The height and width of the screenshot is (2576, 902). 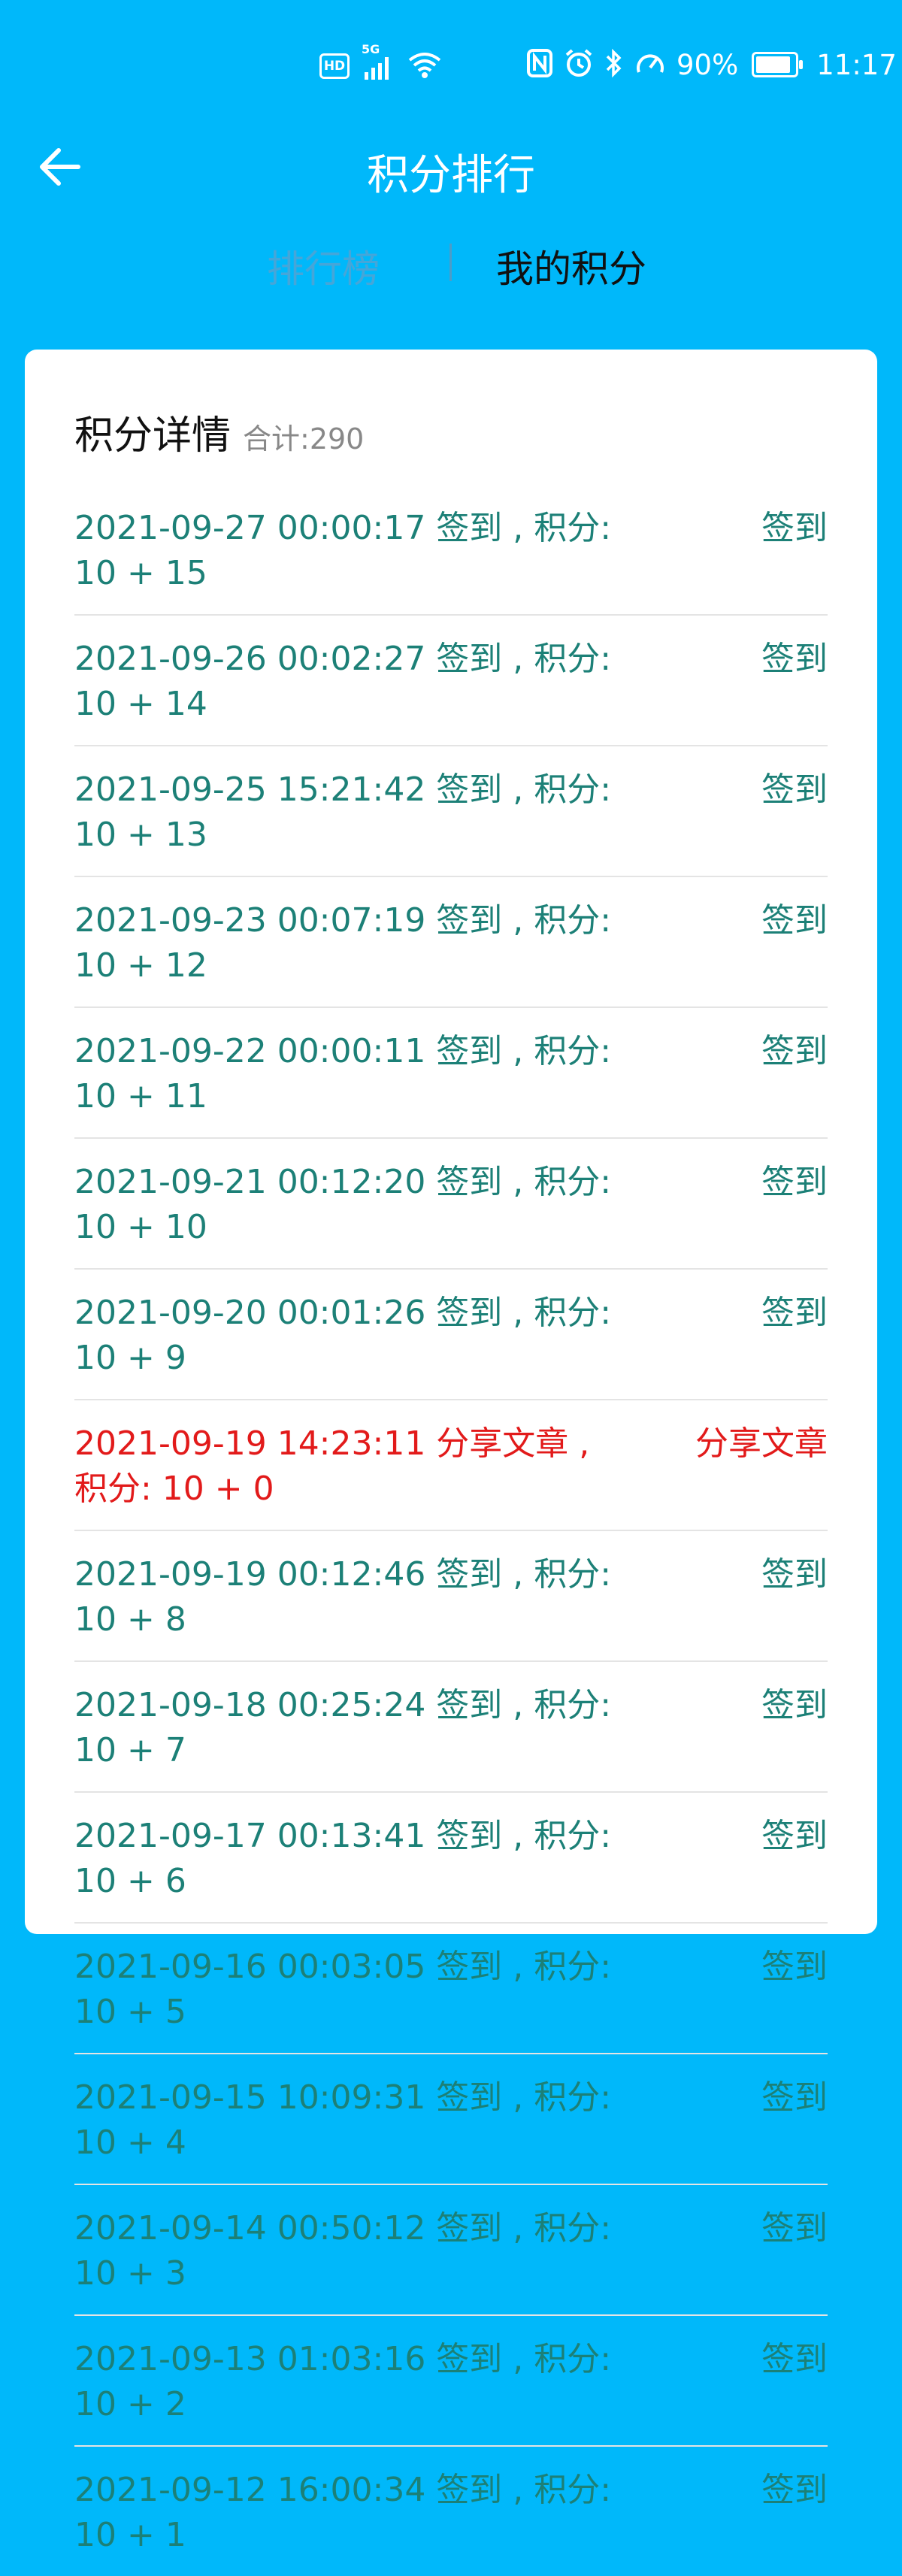 What do you see at coordinates (334, 66) in the screenshot?
I see `hd-badge: HD` at bounding box center [334, 66].